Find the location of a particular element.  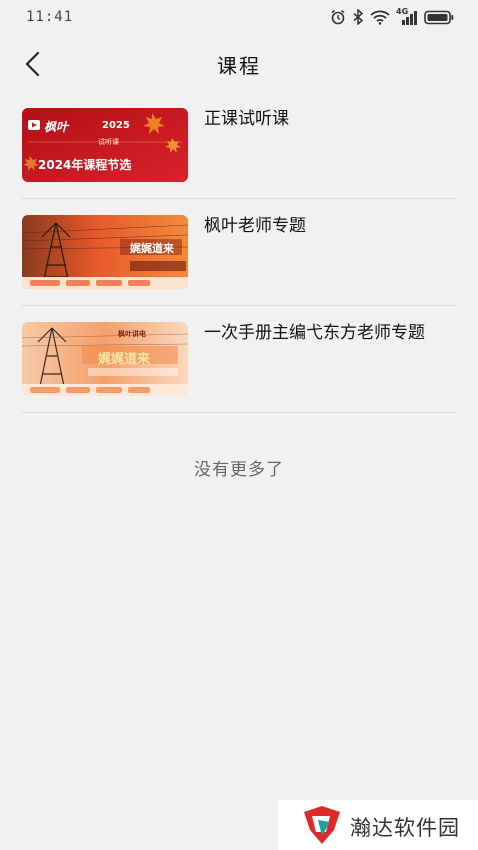

nav-bar: 课程 is located at coordinates (239, 64).